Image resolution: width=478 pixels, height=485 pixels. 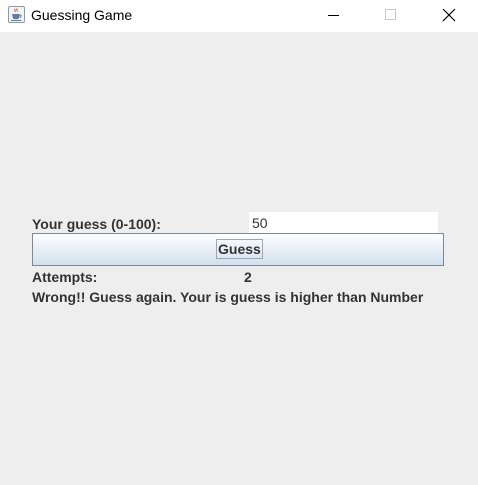 What do you see at coordinates (248, 277) in the screenshot?
I see `attempts-value: 2` at bounding box center [248, 277].